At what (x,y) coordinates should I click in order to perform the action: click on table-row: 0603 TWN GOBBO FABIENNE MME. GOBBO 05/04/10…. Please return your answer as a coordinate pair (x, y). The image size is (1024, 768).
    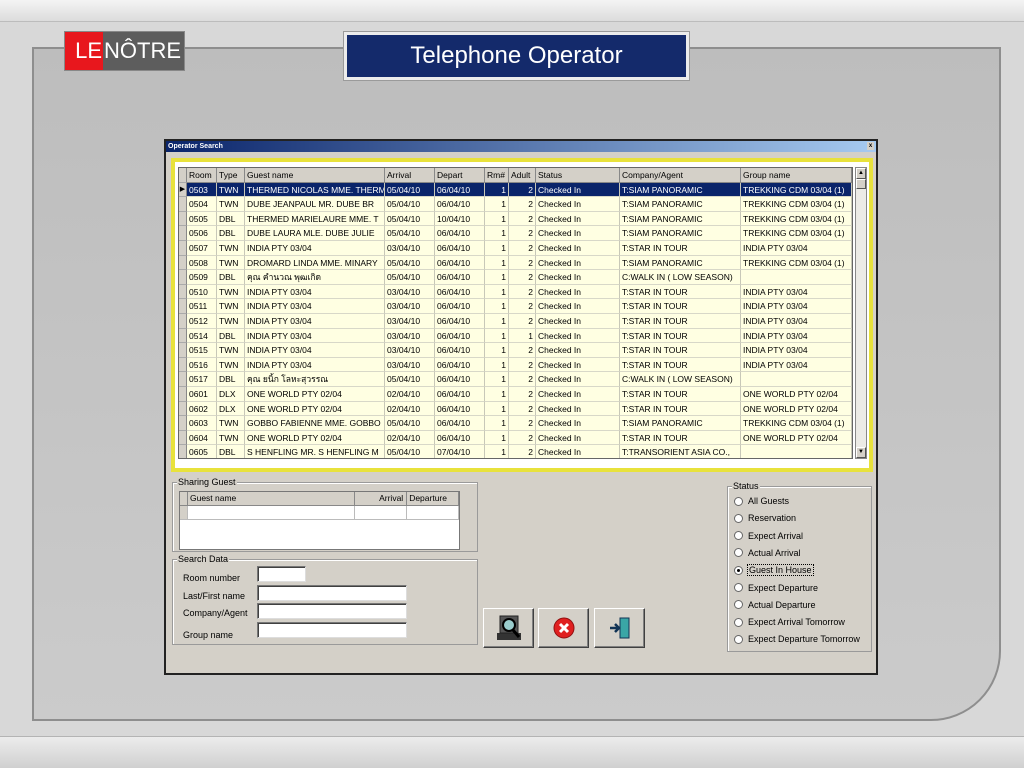
    Looking at the image, I should click on (515, 423).